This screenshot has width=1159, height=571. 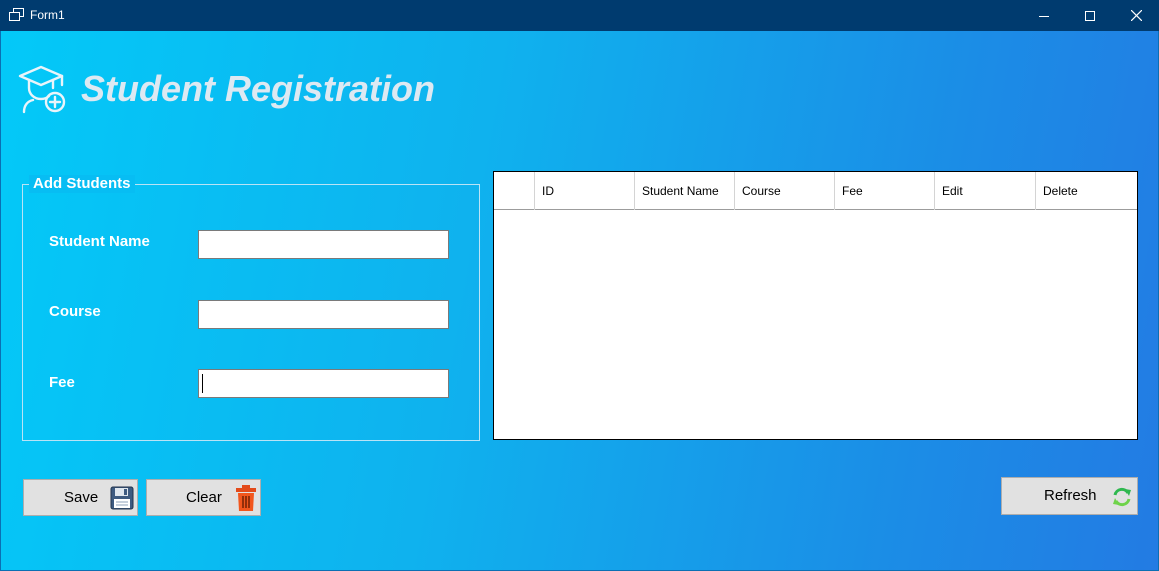 I want to click on column-header-delete: Delete, so click(x=1086, y=191).